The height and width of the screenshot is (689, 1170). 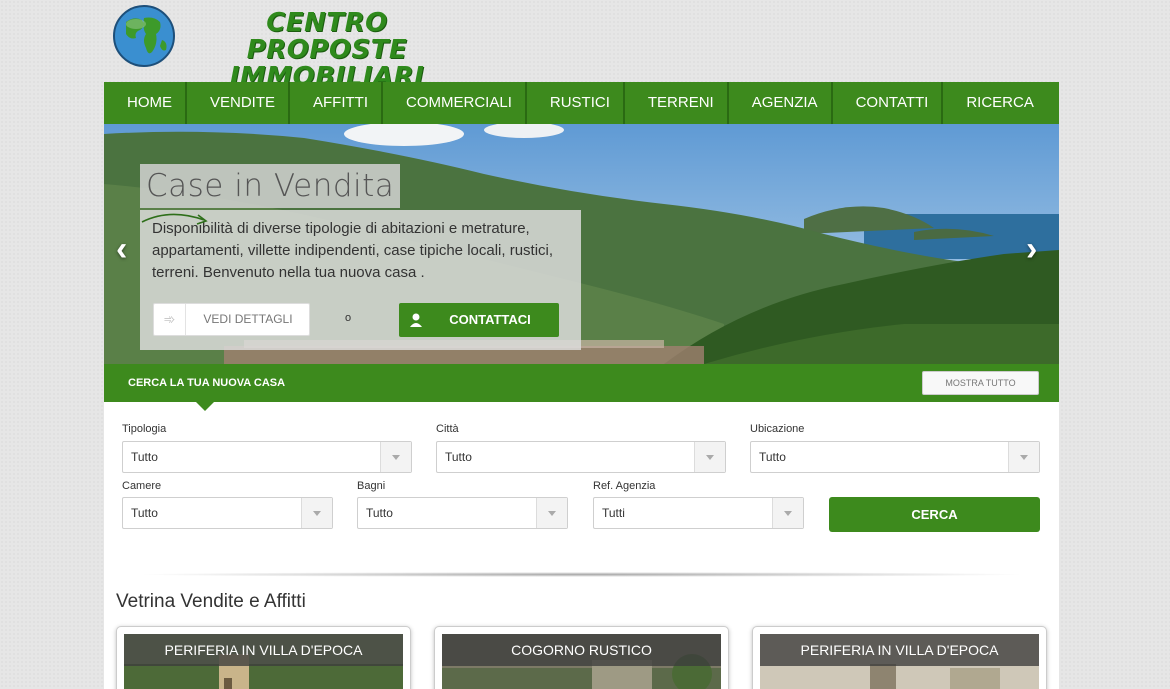 What do you see at coordinates (207, 383) in the screenshot?
I see `search-title: CERCA LA TUA NUOVA CASA` at bounding box center [207, 383].